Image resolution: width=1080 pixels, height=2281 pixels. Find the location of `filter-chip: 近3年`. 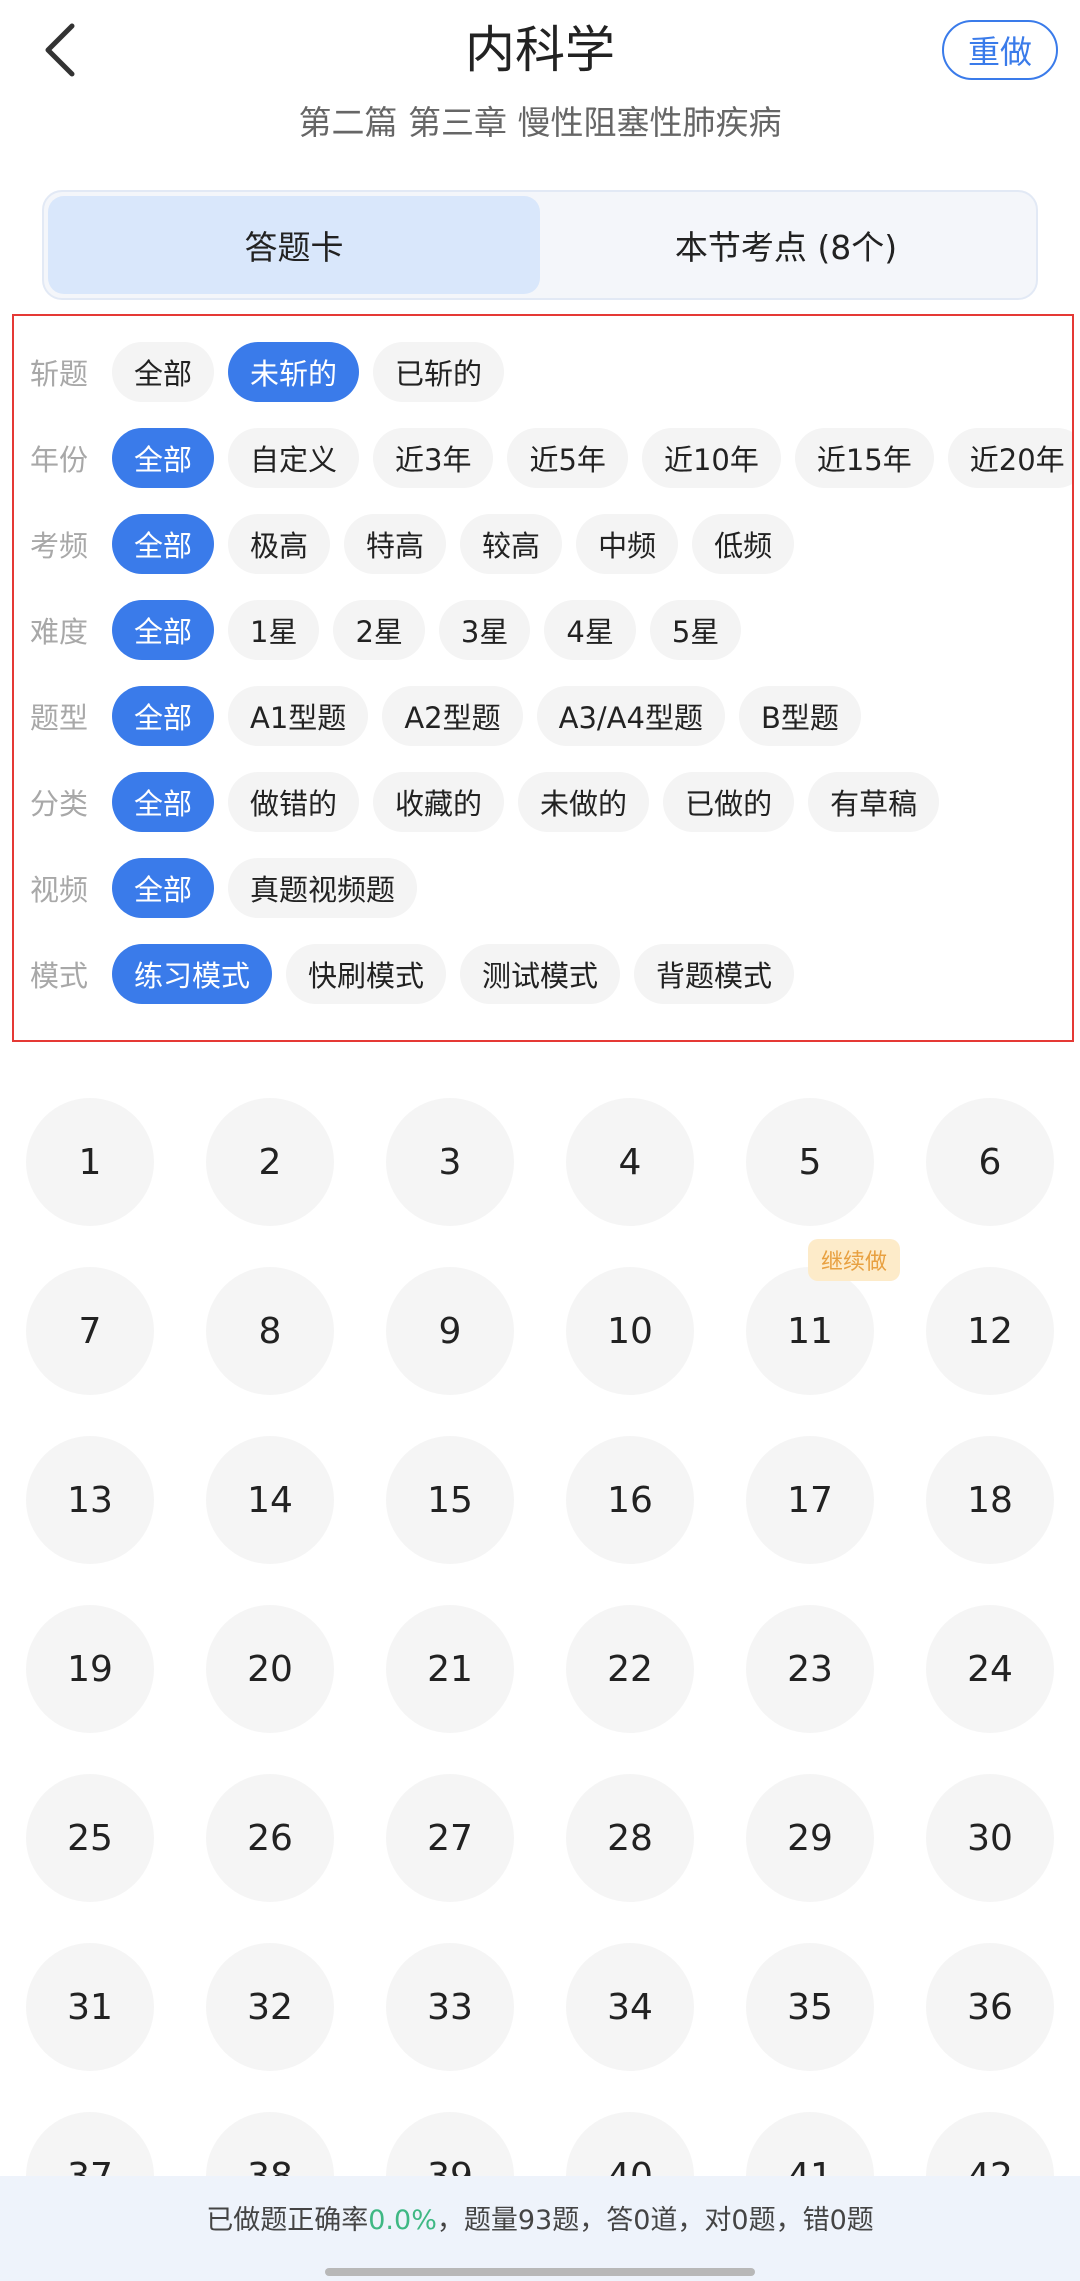

filter-chip: 近3年 is located at coordinates (433, 458).